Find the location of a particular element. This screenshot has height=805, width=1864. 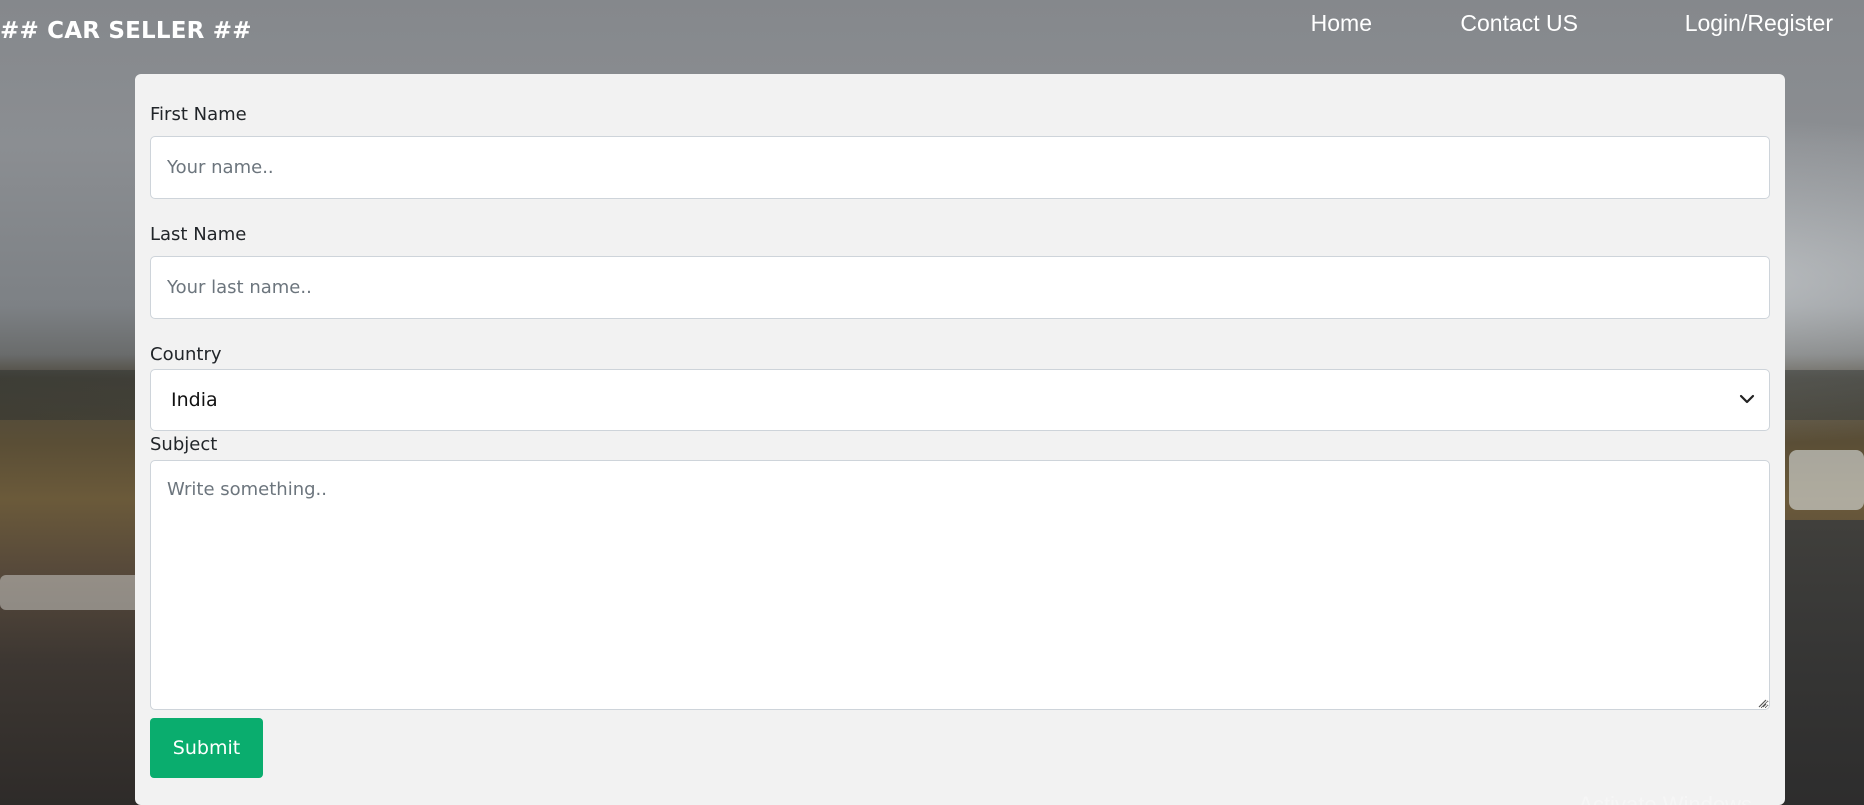

country-select: India is located at coordinates (960, 400).